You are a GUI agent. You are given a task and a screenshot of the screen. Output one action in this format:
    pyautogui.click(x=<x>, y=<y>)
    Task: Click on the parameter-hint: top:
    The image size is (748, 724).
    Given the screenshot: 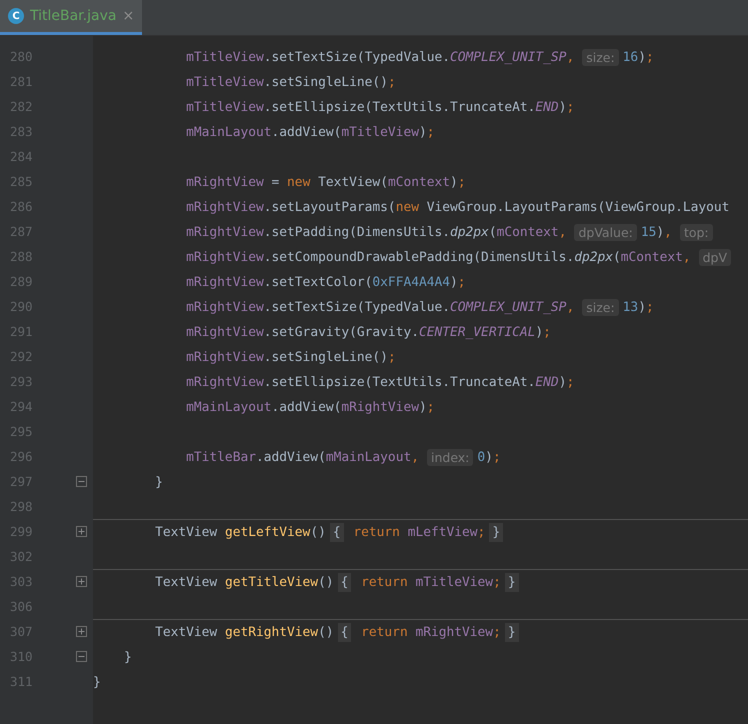 What is the action you would take?
    pyautogui.click(x=696, y=232)
    